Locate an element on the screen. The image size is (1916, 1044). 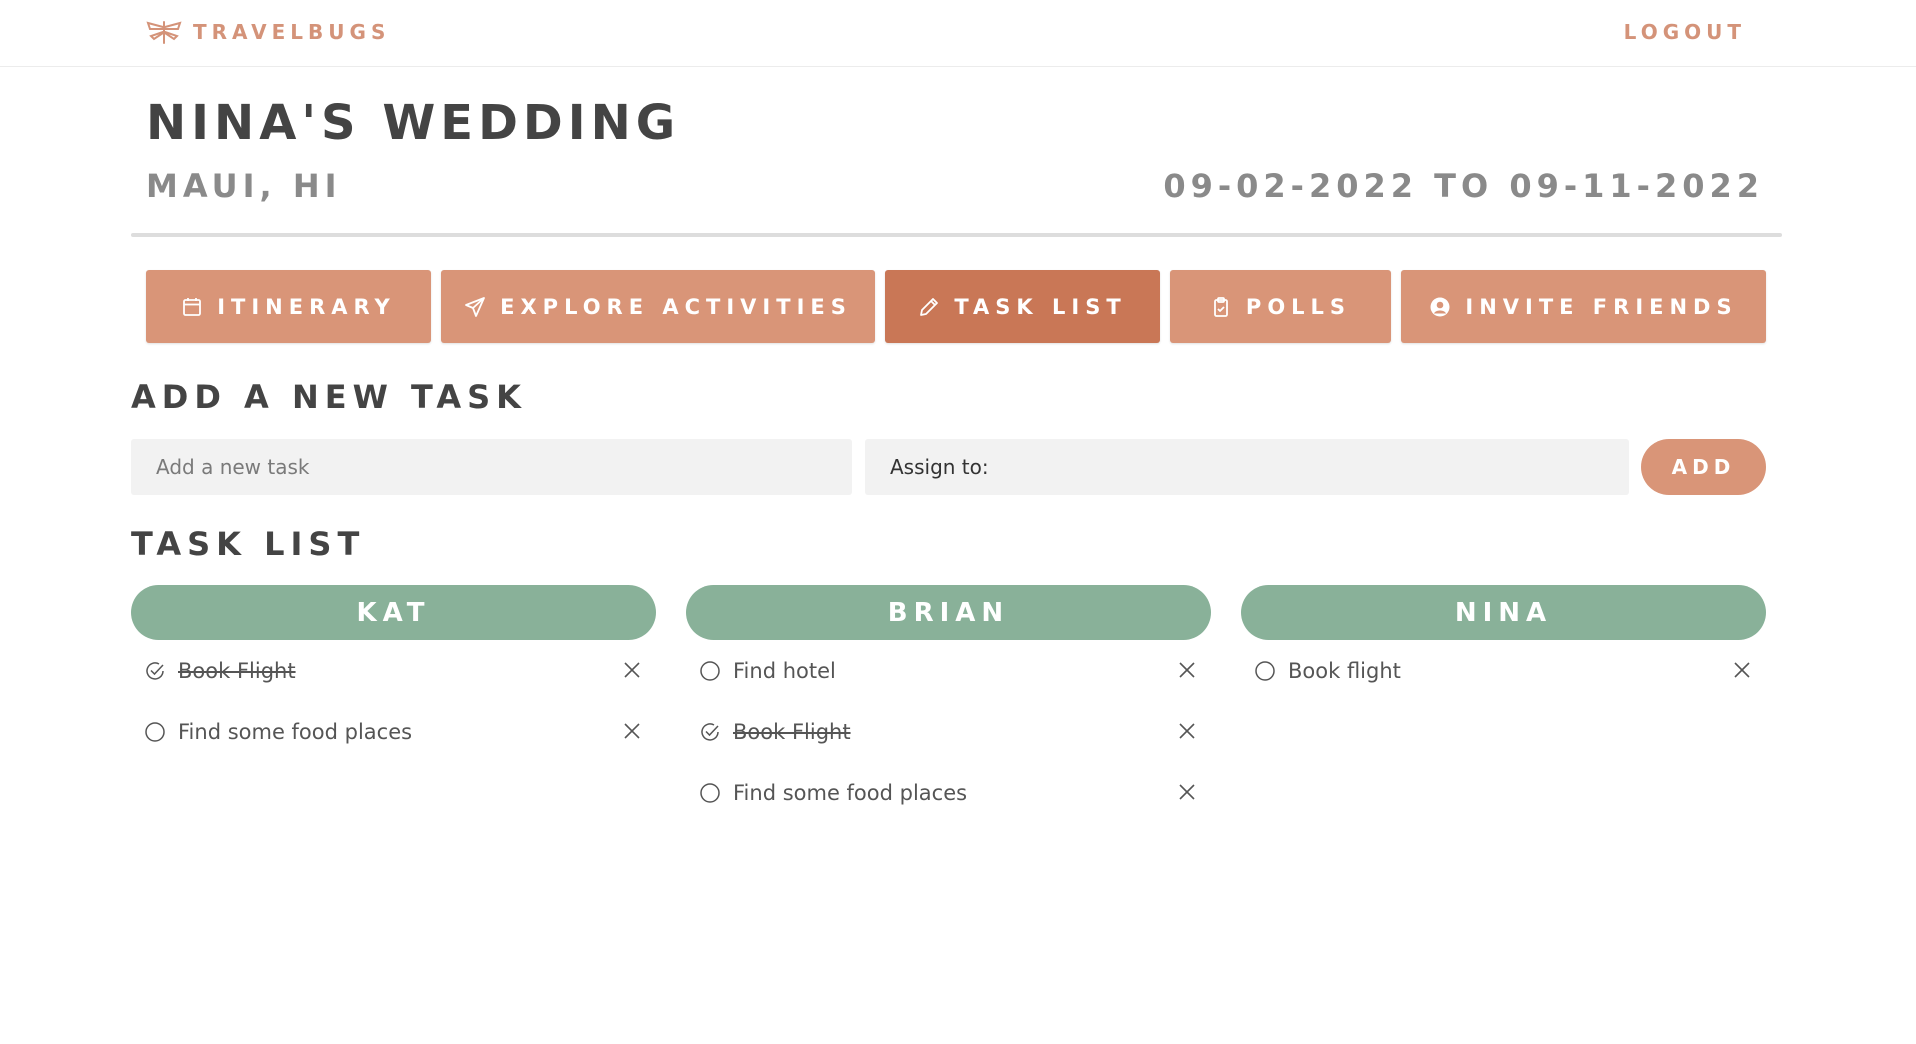
brand-logo-link: TRAVELBUGS is located at coordinates (267, 32).